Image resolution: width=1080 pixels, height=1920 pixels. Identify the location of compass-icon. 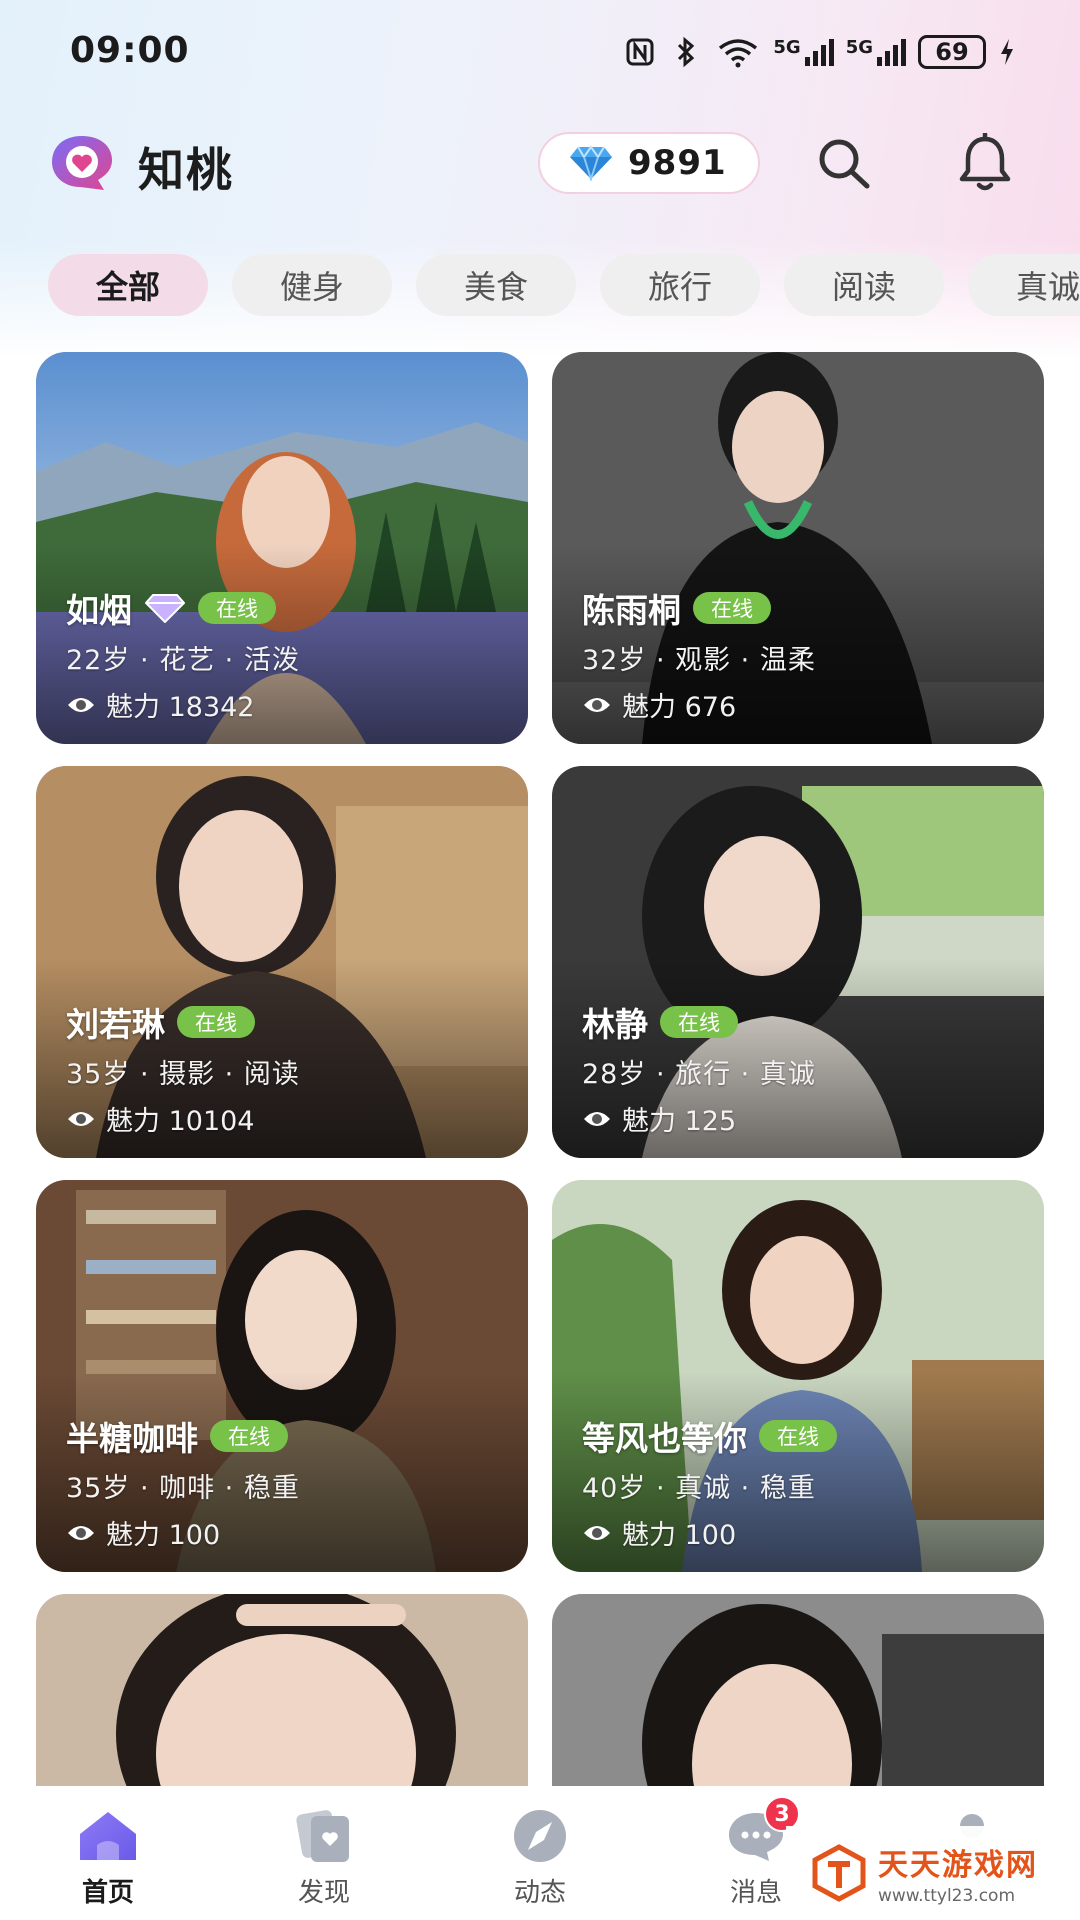
(540, 1836).